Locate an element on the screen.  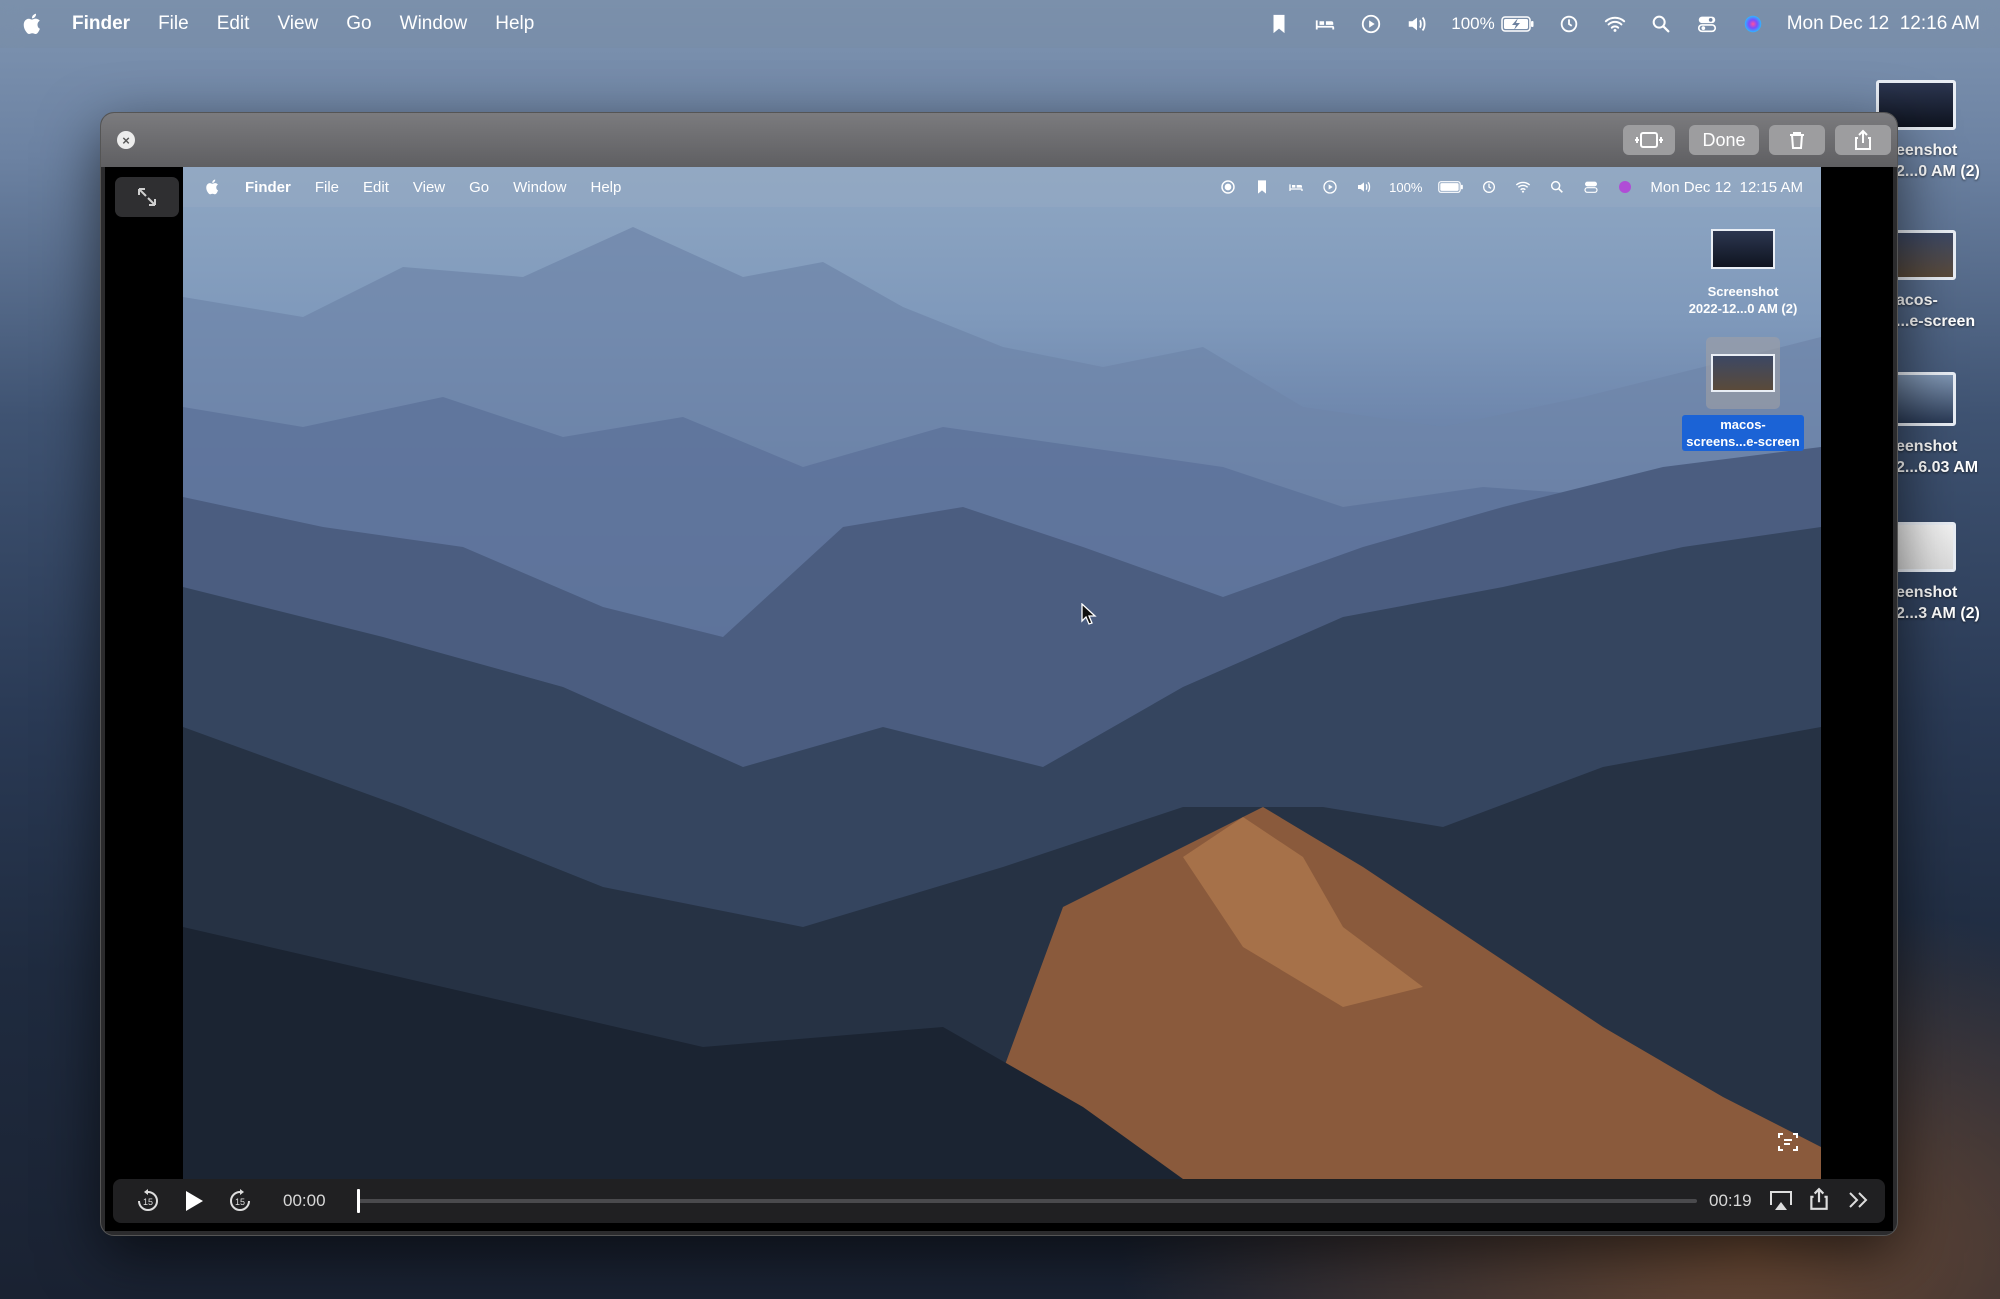
skip-forward-15-button: 15 is located at coordinates (240, 1201).